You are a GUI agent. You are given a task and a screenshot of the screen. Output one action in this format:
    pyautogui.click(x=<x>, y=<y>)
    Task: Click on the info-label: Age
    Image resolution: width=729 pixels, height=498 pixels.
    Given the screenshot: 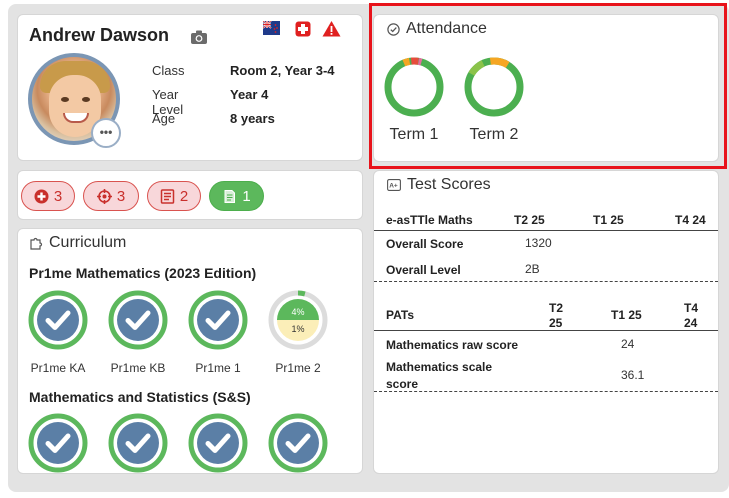 What is the action you would take?
    pyautogui.click(x=164, y=118)
    